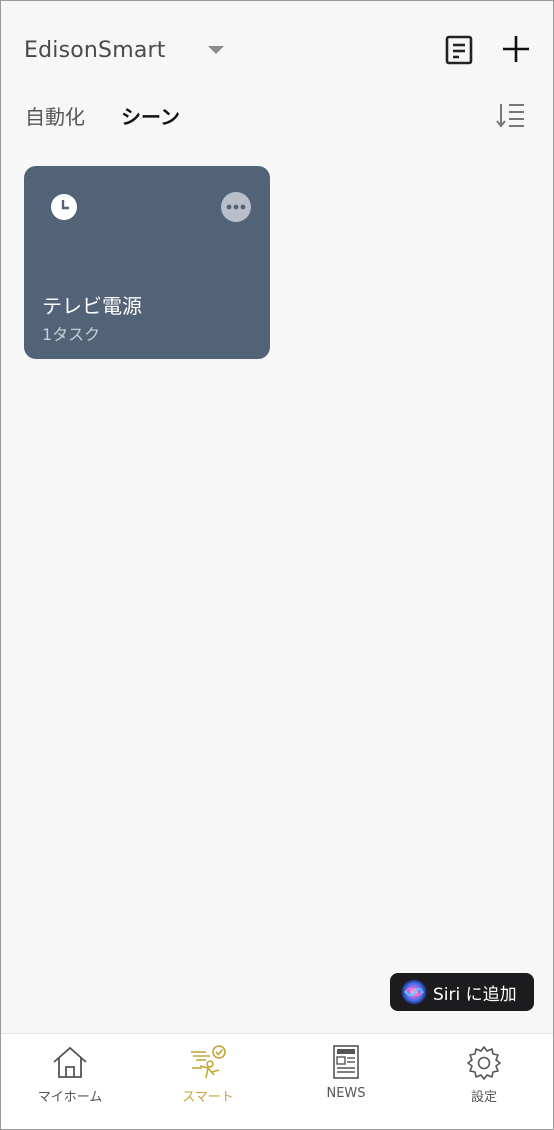 The image size is (554, 1130). What do you see at coordinates (483, 1097) in the screenshot?
I see `tabbar-label: 設定` at bounding box center [483, 1097].